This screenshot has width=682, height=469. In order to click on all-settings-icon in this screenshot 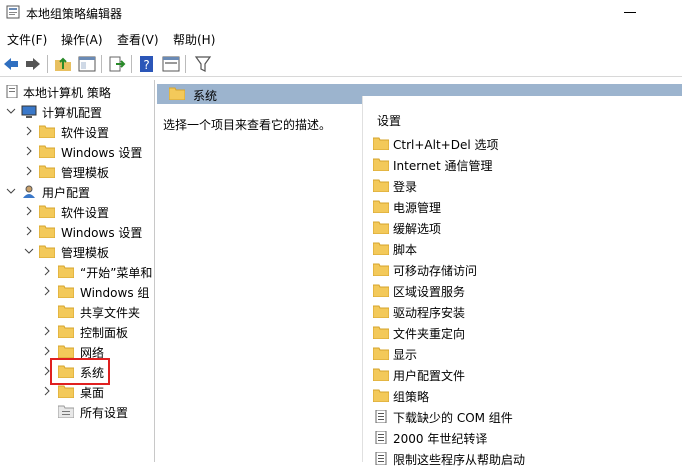, I will do `click(66, 411)`.